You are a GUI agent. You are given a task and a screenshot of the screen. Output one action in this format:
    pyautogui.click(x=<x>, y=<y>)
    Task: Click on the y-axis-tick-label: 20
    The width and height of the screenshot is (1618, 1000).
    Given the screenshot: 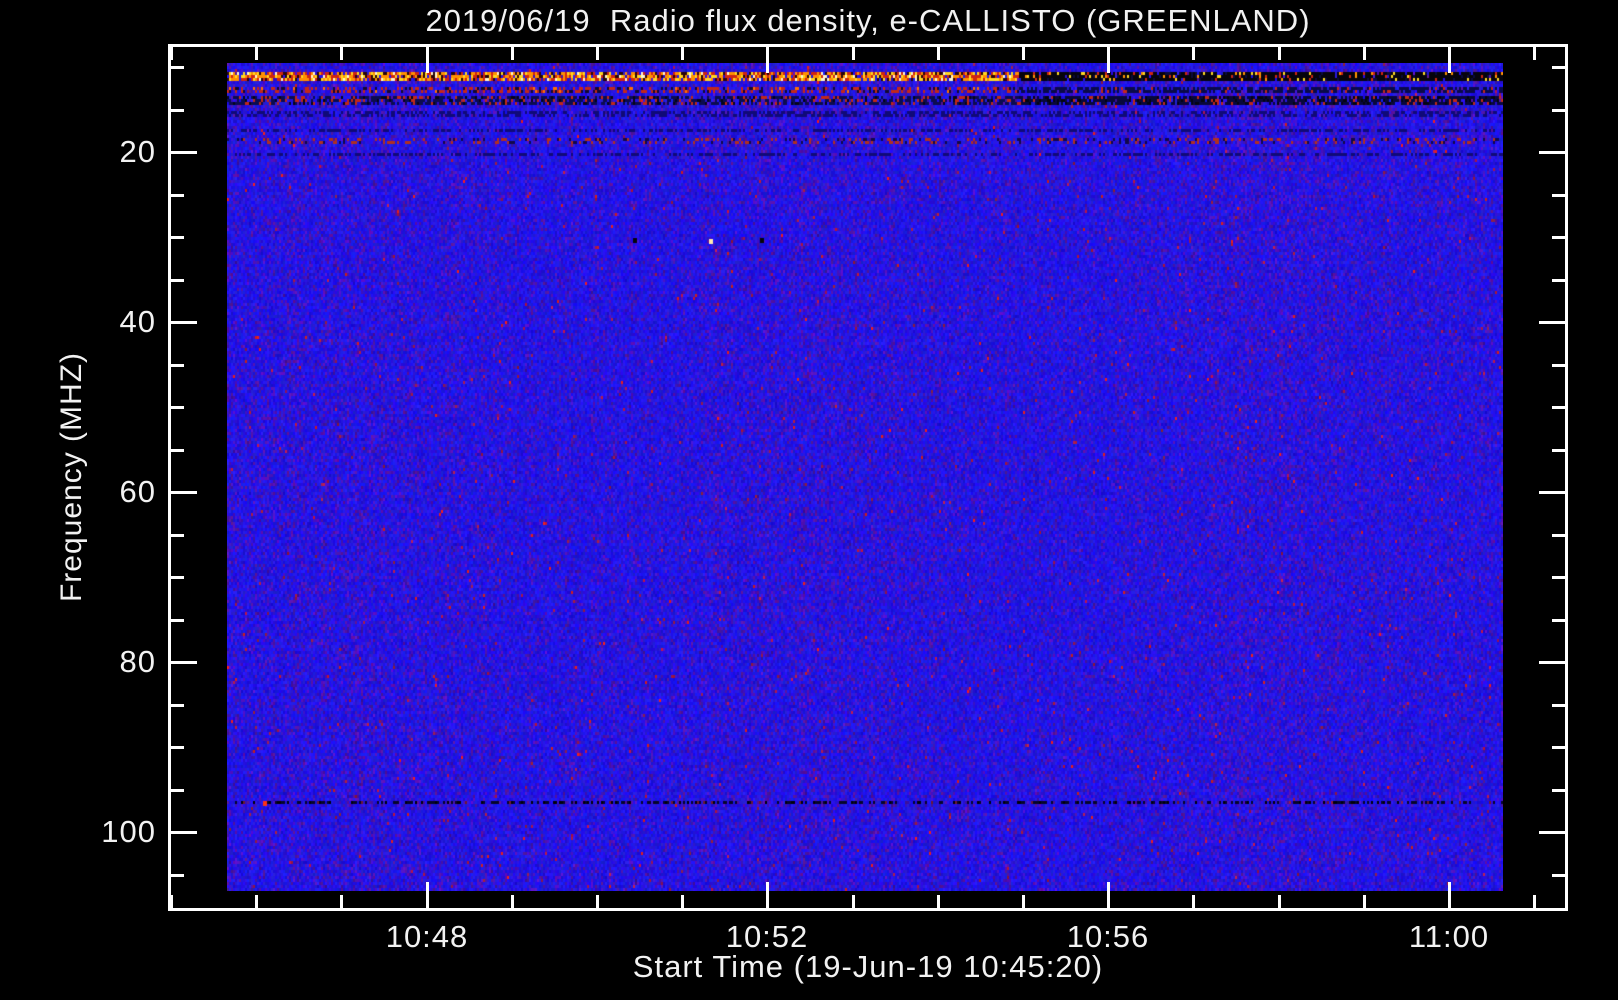 What is the action you would take?
    pyautogui.click(x=137, y=151)
    